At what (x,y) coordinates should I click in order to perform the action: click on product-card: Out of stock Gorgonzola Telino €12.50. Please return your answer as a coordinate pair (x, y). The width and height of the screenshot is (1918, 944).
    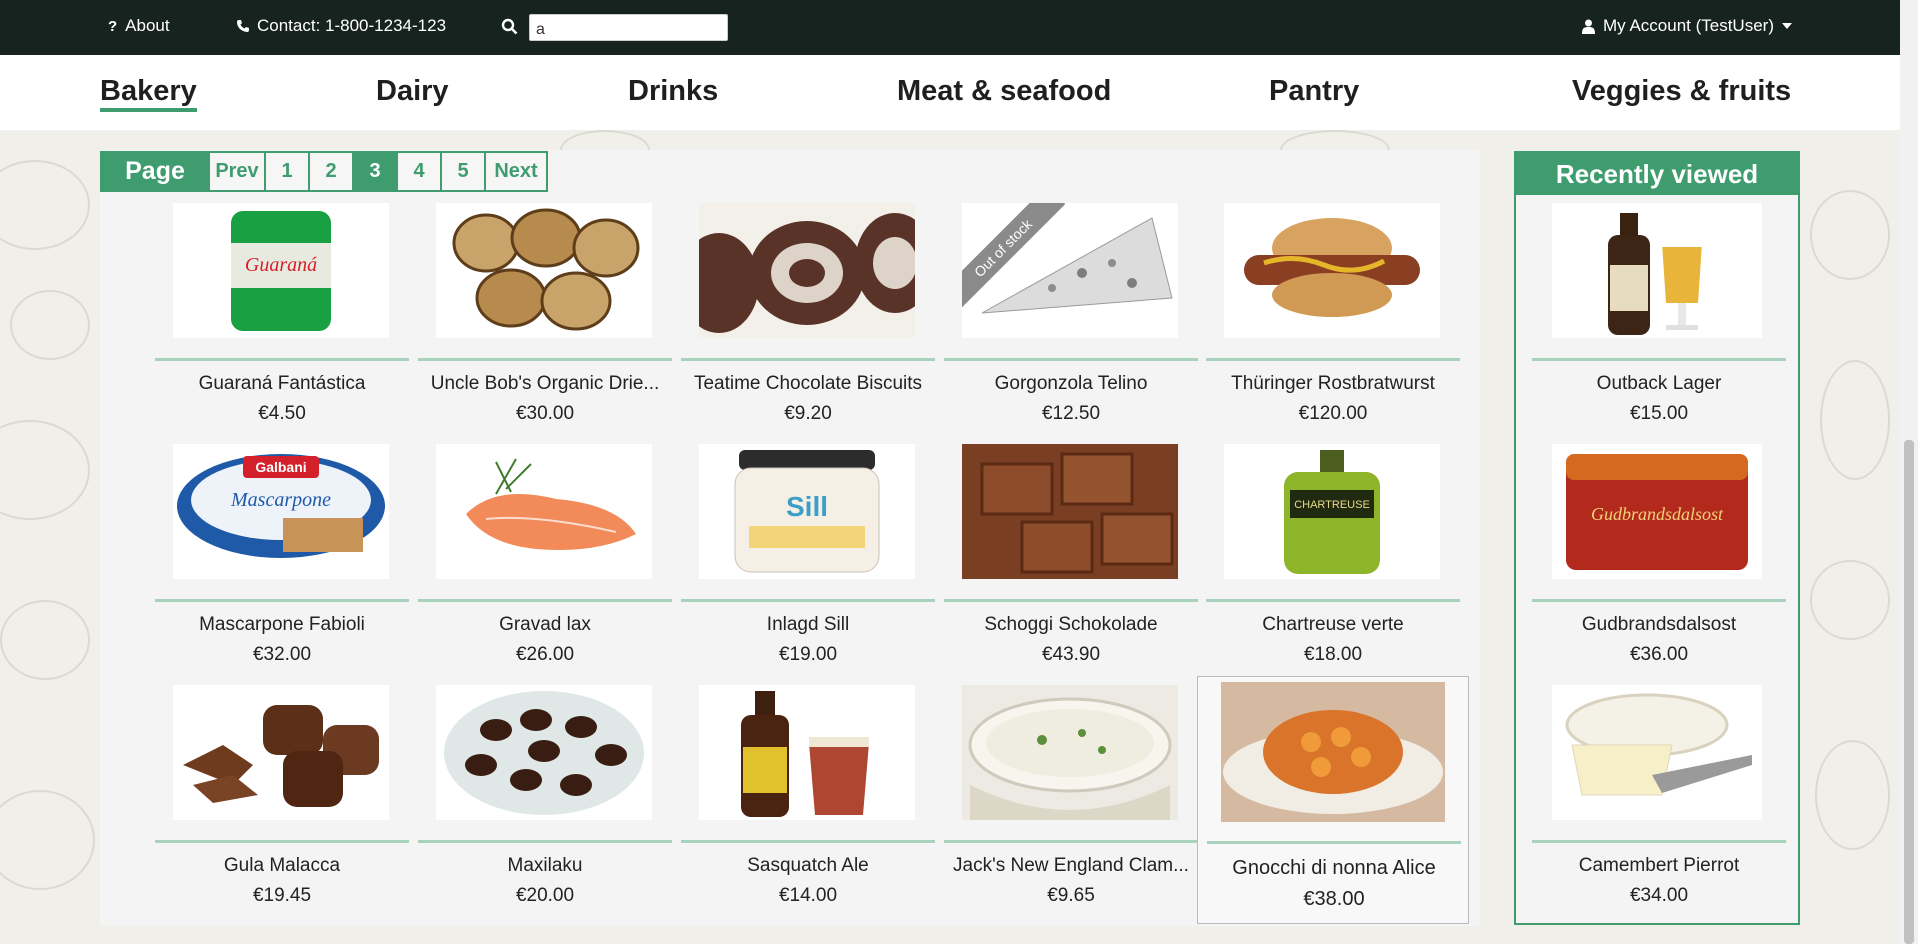
    Looking at the image, I should click on (1071, 318).